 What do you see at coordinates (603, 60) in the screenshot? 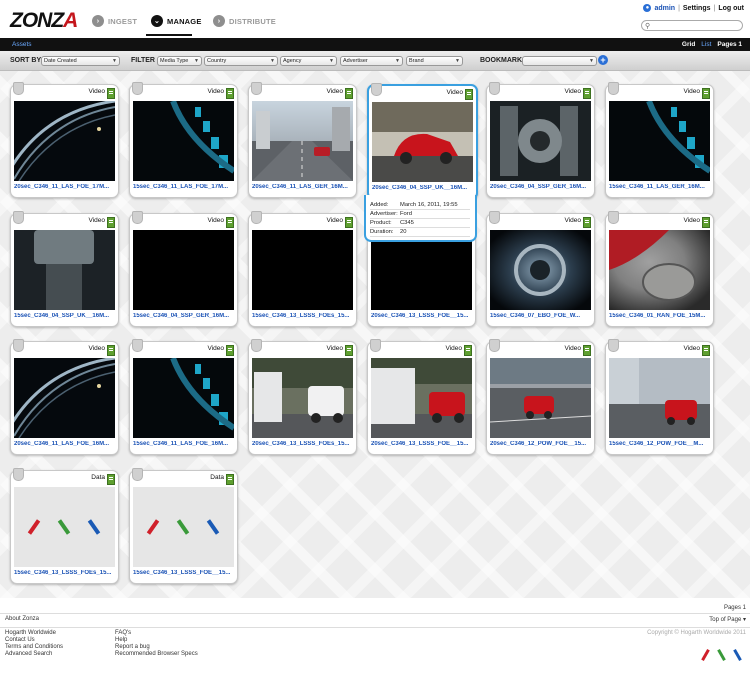
I see `add-bookmark-button: +` at bounding box center [603, 60].